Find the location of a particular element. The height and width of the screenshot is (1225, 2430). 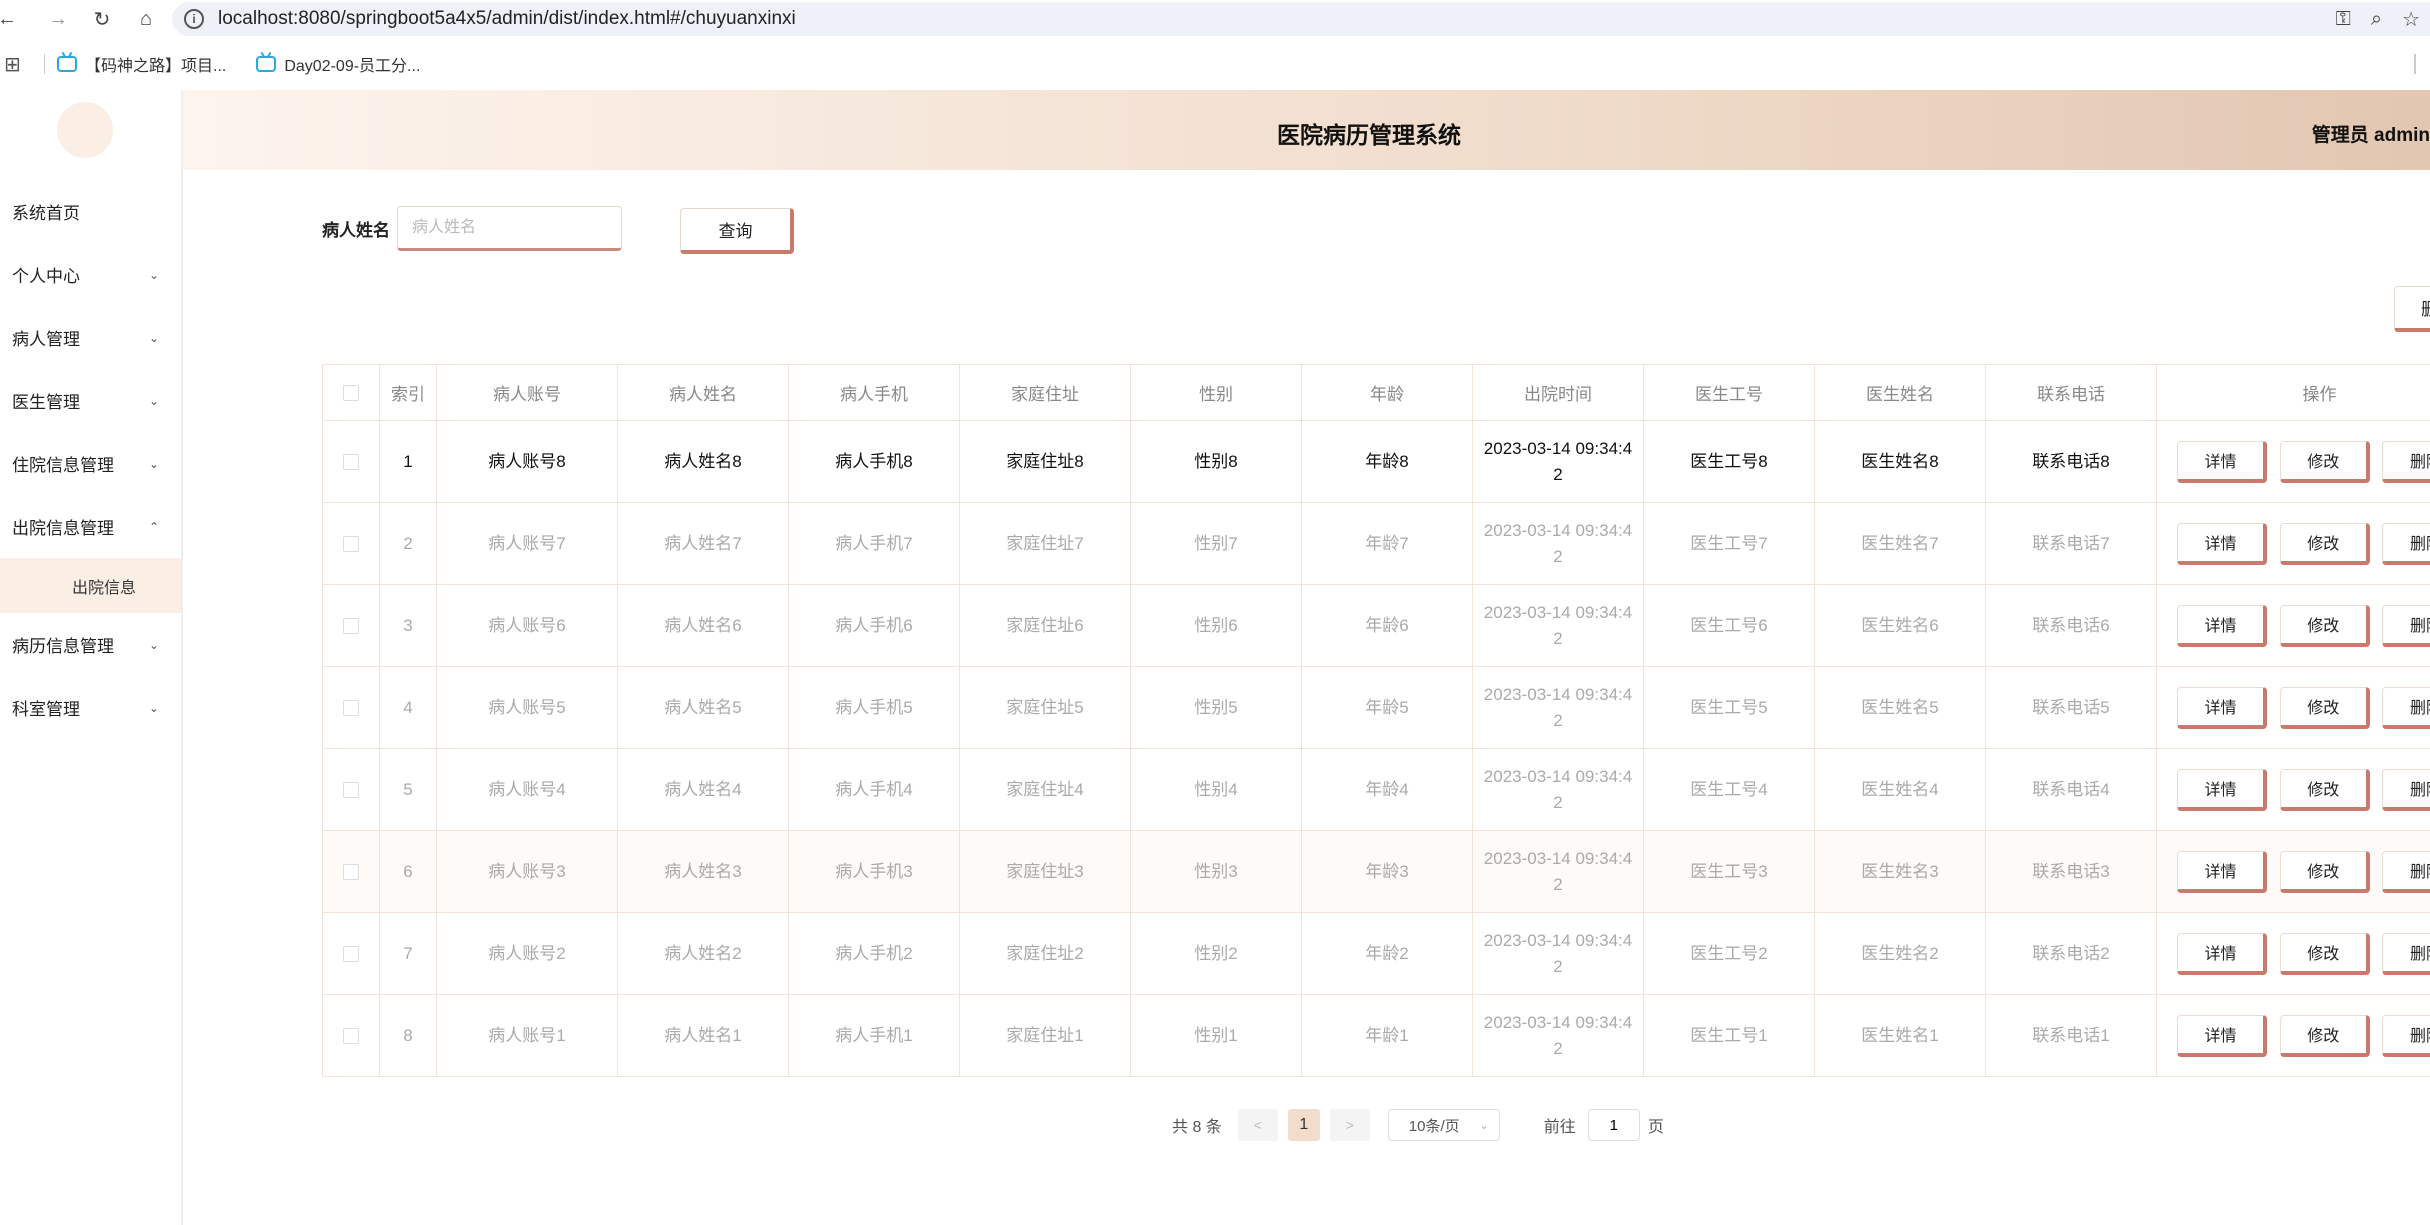

row-select-cell is located at coordinates (351, 1035).